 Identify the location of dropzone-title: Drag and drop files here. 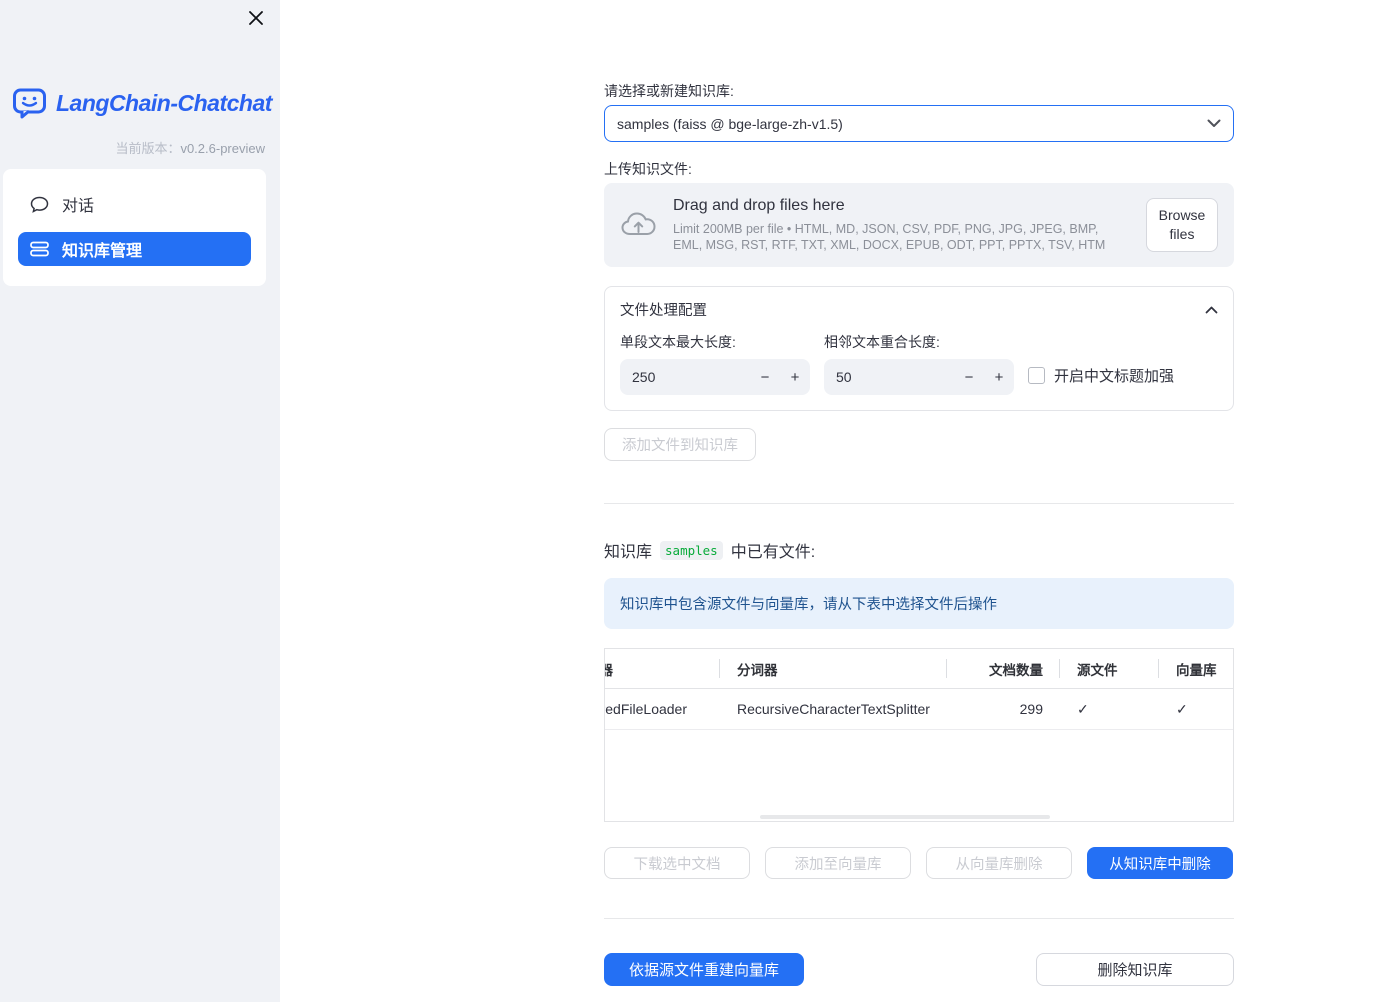
(759, 205).